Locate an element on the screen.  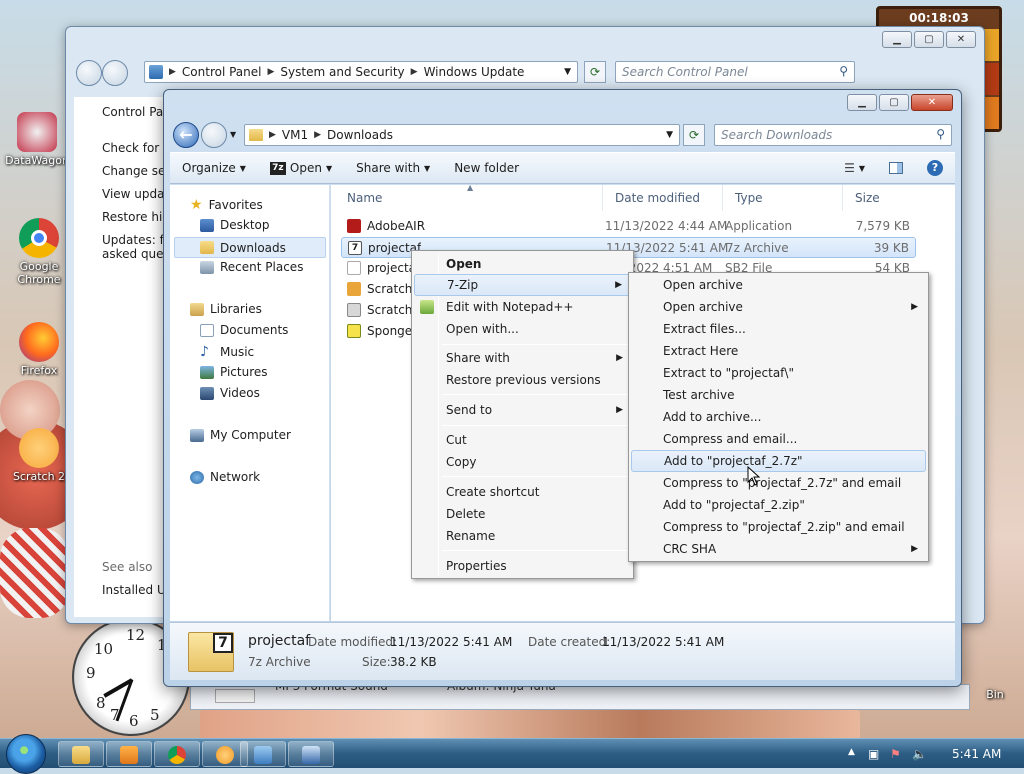
wallpaper-decoration-bottom is located at coordinates (530, 725).